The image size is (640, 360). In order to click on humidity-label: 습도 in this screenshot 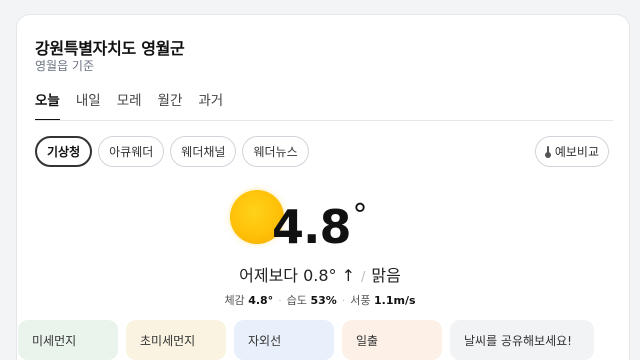, I will do `click(296, 300)`.